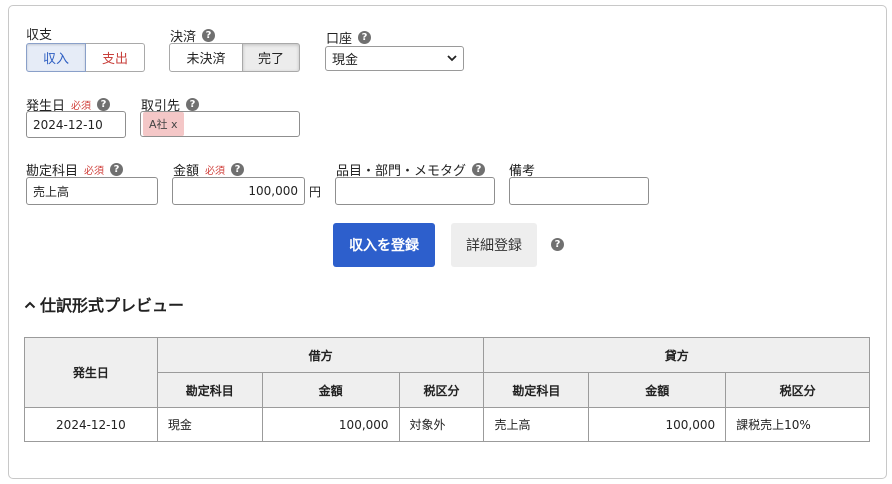 The width and height of the screenshot is (892, 484). I want to click on unsettled-option: 未決済, so click(206, 57).